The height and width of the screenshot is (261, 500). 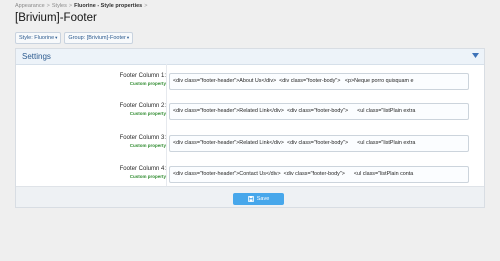 What do you see at coordinates (30, 6) in the screenshot?
I see `breadcrumb-appearance: Appearance` at bounding box center [30, 6].